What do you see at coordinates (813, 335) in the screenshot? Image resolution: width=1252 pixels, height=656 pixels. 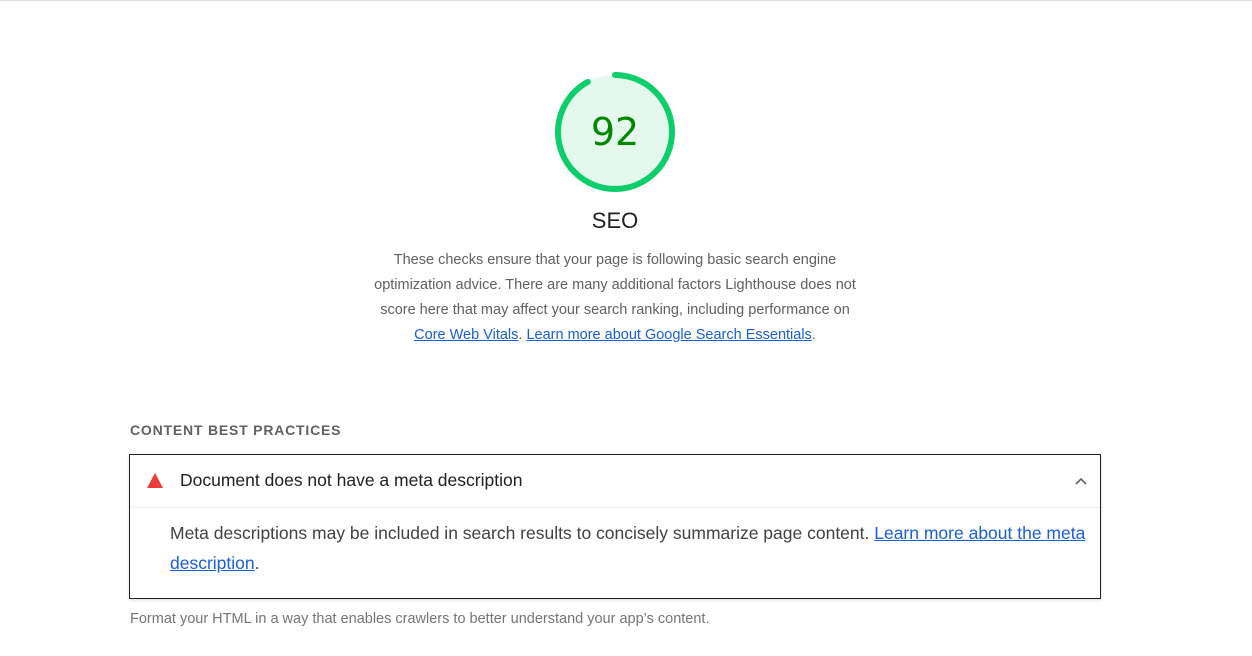 I see `description-end: .` at bounding box center [813, 335].